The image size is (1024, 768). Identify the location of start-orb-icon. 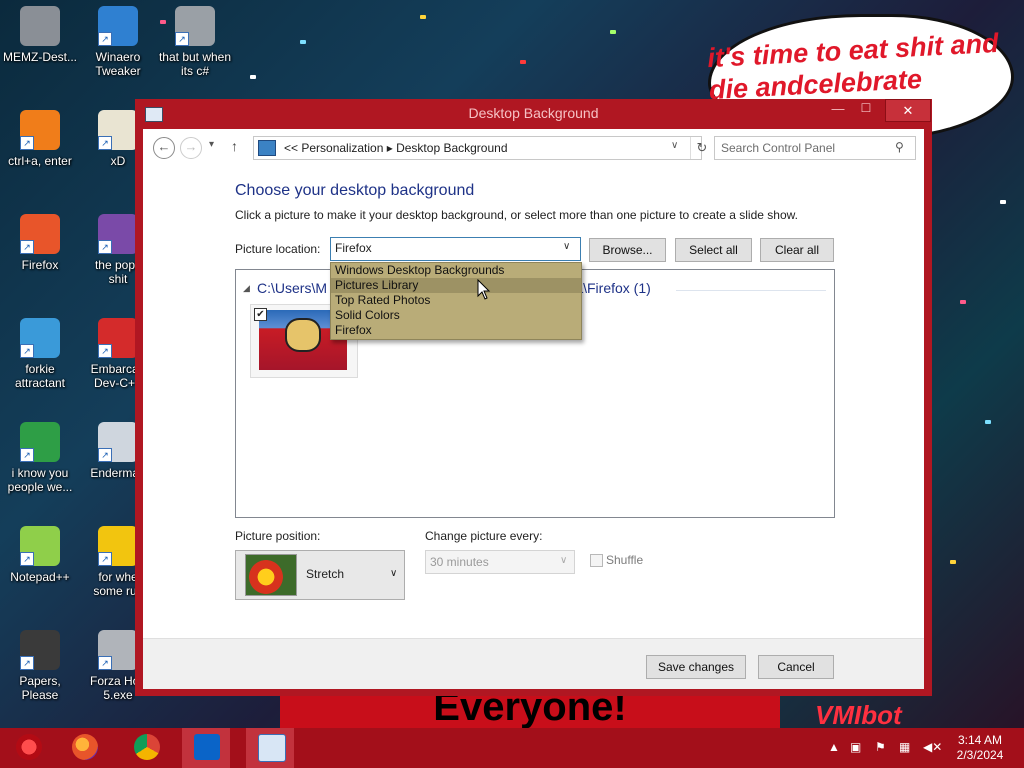
(29, 747).